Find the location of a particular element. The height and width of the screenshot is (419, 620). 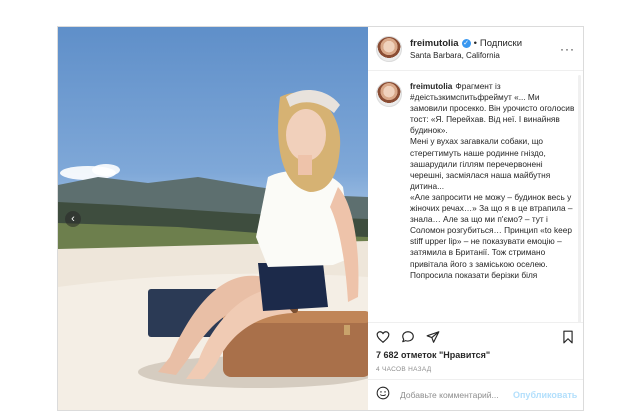

comment-icon is located at coordinates (408, 337).